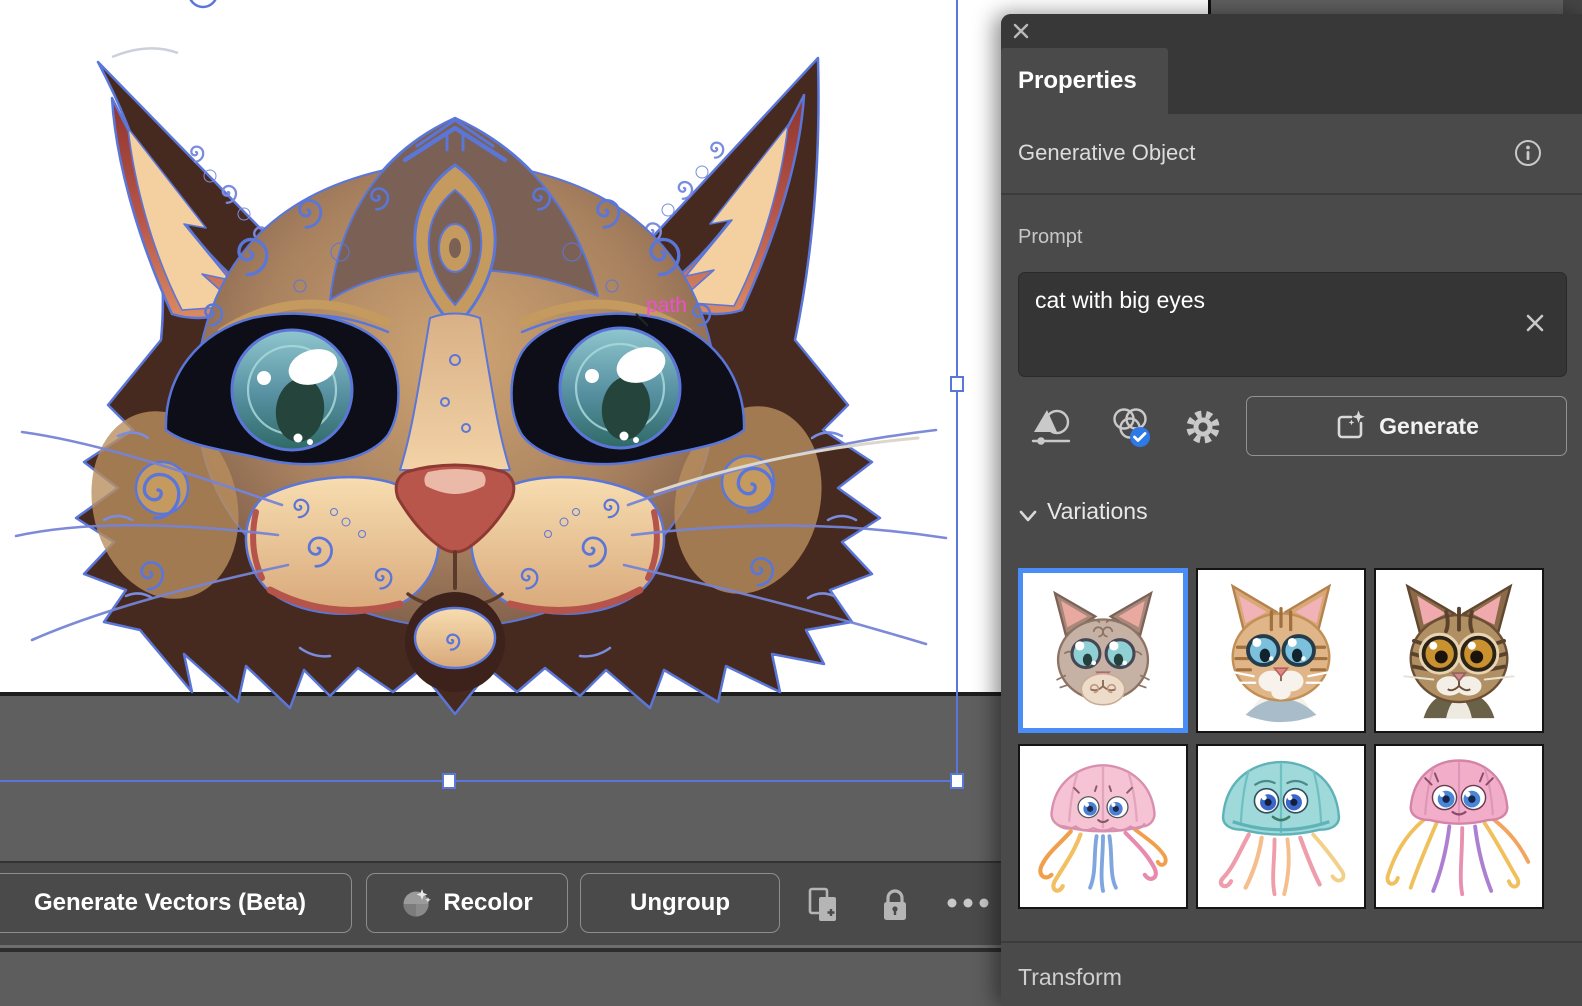  Describe the element at coordinates (488, 902) in the screenshot. I see `recolor-label: Recolor` at that location.